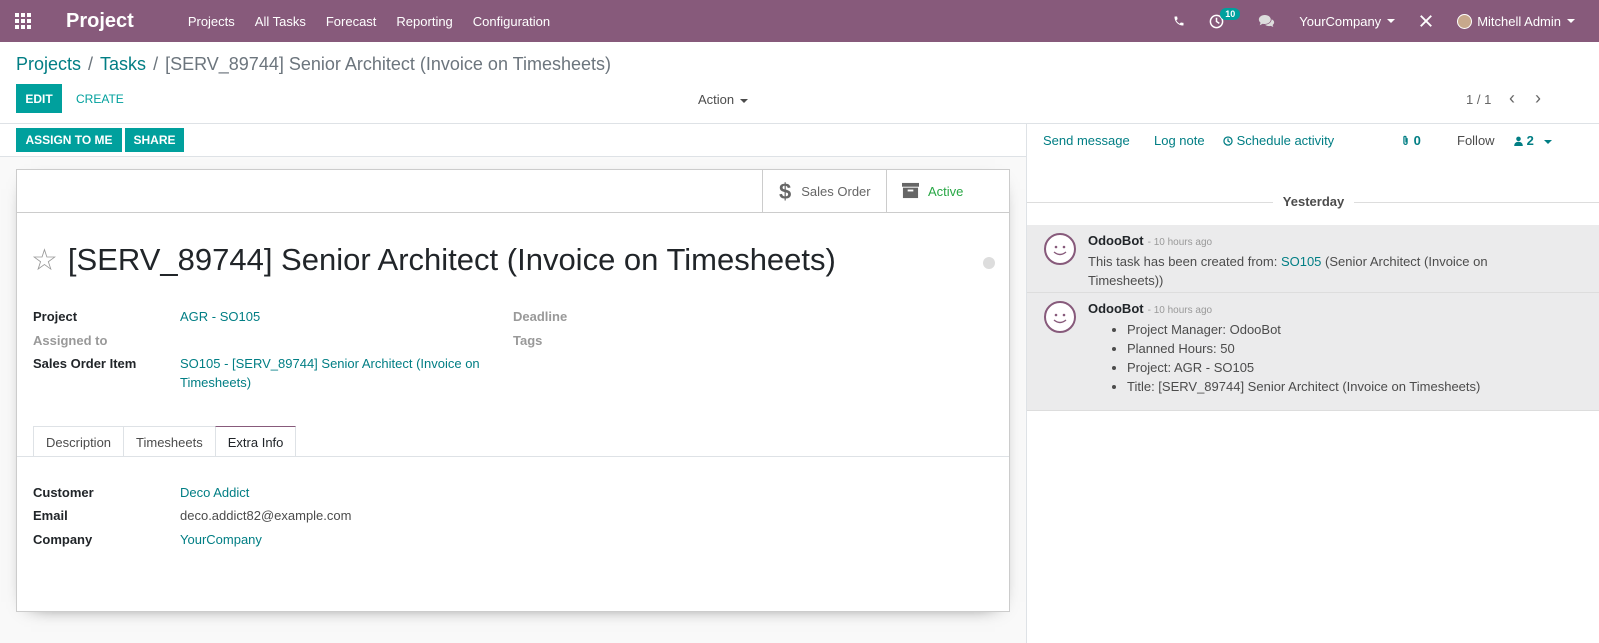 Image resolution: width=1599 pixels, height=643 pixels. I want to click on action-dropdown: Action, so click(723, 99).